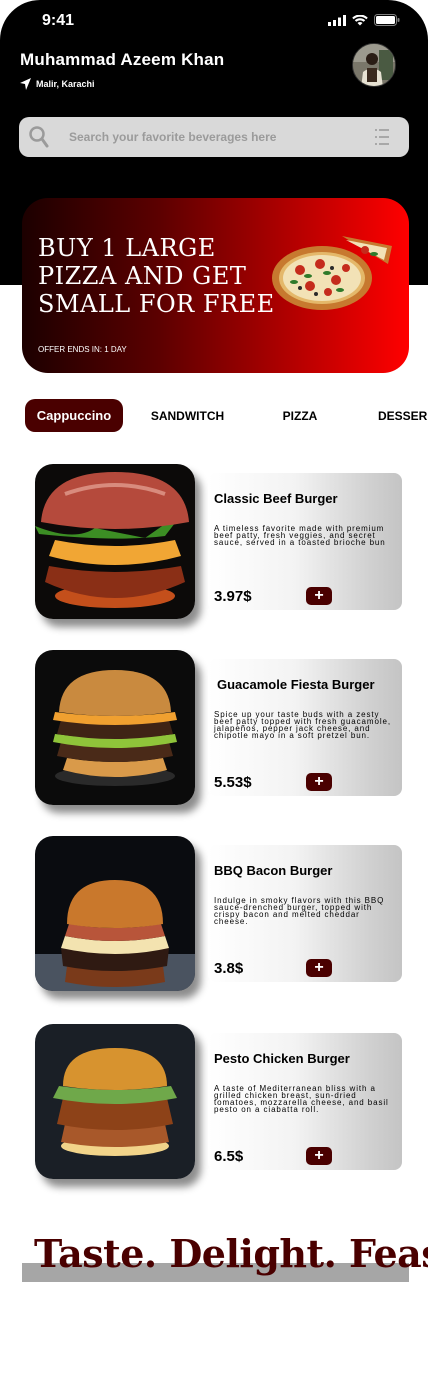  I want to click on signal-icon, so click(337, 20).